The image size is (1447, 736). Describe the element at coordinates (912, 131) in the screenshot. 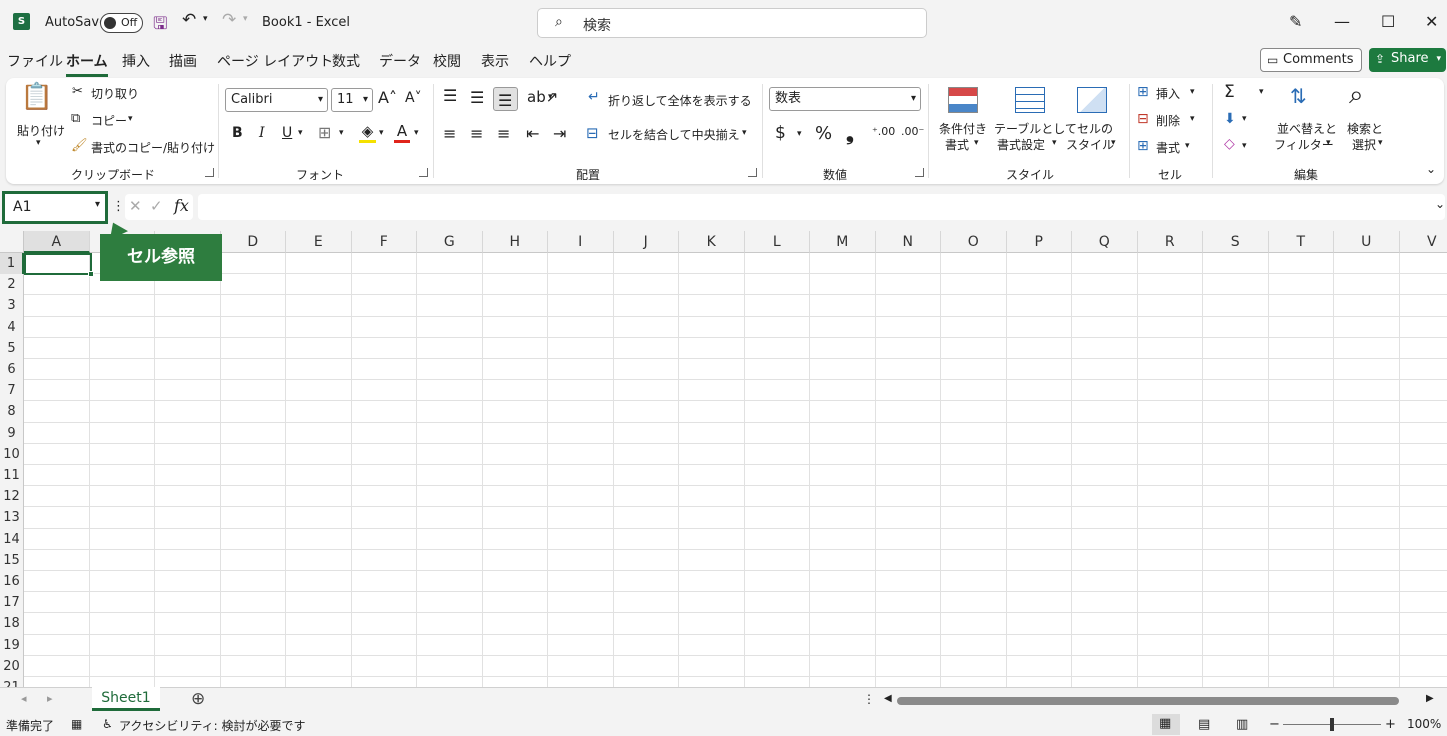

I see `decrease-decimal-icon: .00⁻` at that location.